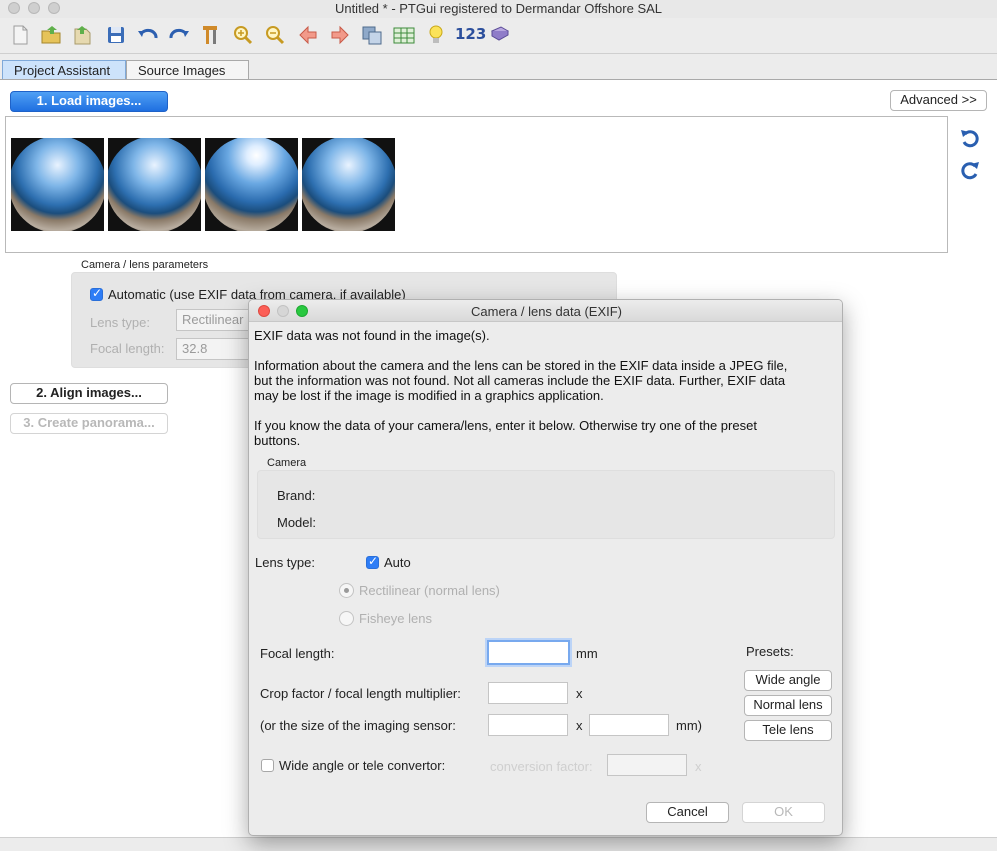 The image size is (997, 851). Describe the element at coordinates (395, 618) in the screenshot. I see `fisheye-label: Fisheye lens` at that location.